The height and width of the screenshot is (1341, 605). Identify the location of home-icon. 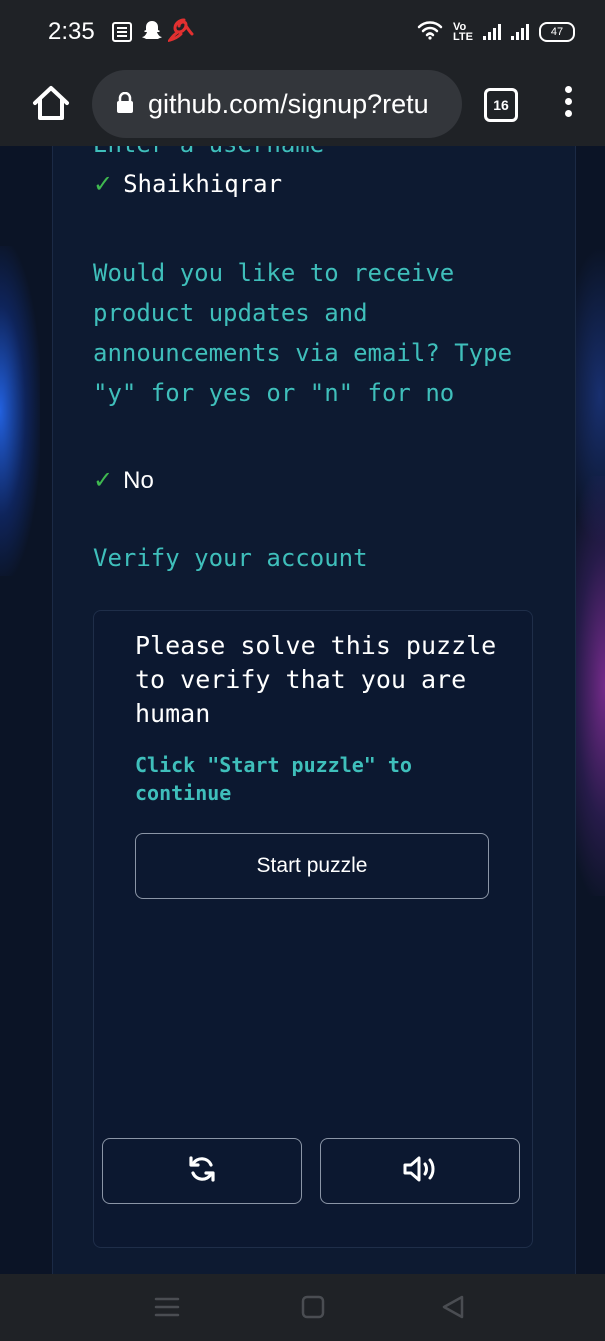
(51, 103).